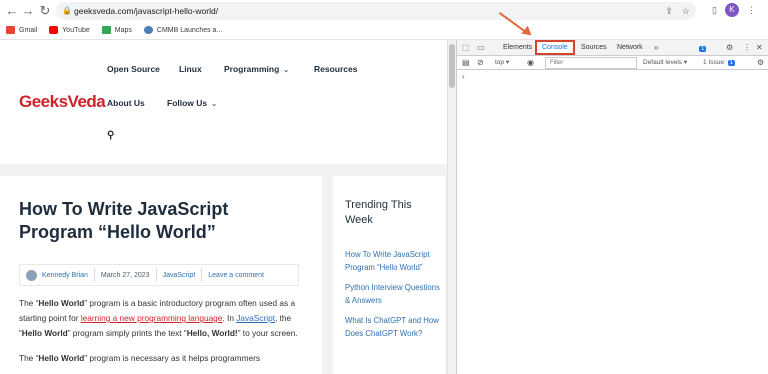 This screenshot has width=768, height=374. Describe the element at coordinates (133, 69) in the screenshot. I see `menu-open-source: Open Source` at that location.